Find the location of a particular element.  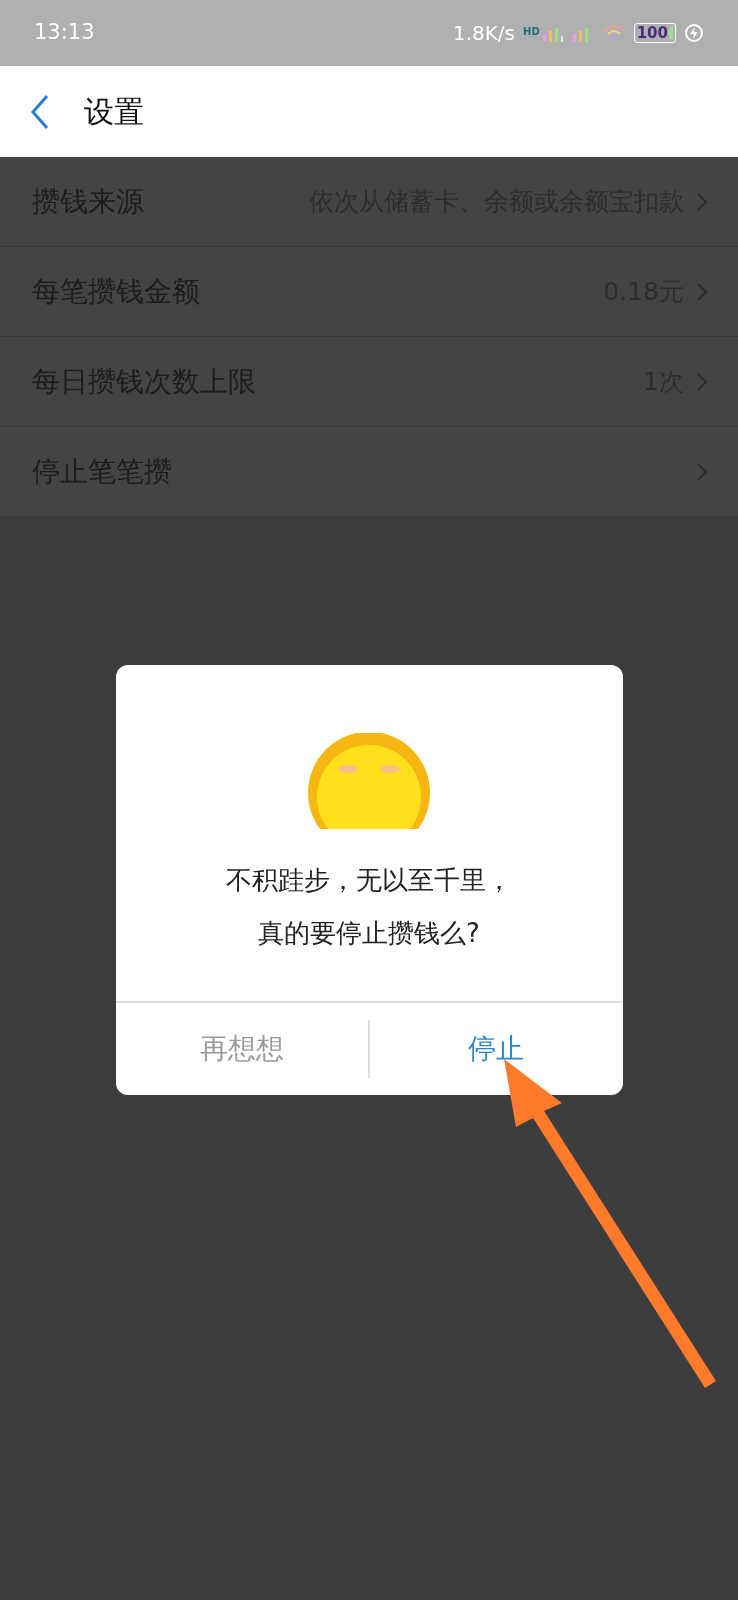

back-icon is located at coordinates (40, 111).